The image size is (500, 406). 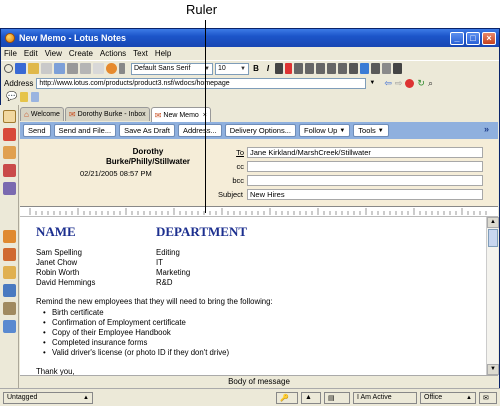 I want to click on bookmark-bar, so click(x=9, y=246).